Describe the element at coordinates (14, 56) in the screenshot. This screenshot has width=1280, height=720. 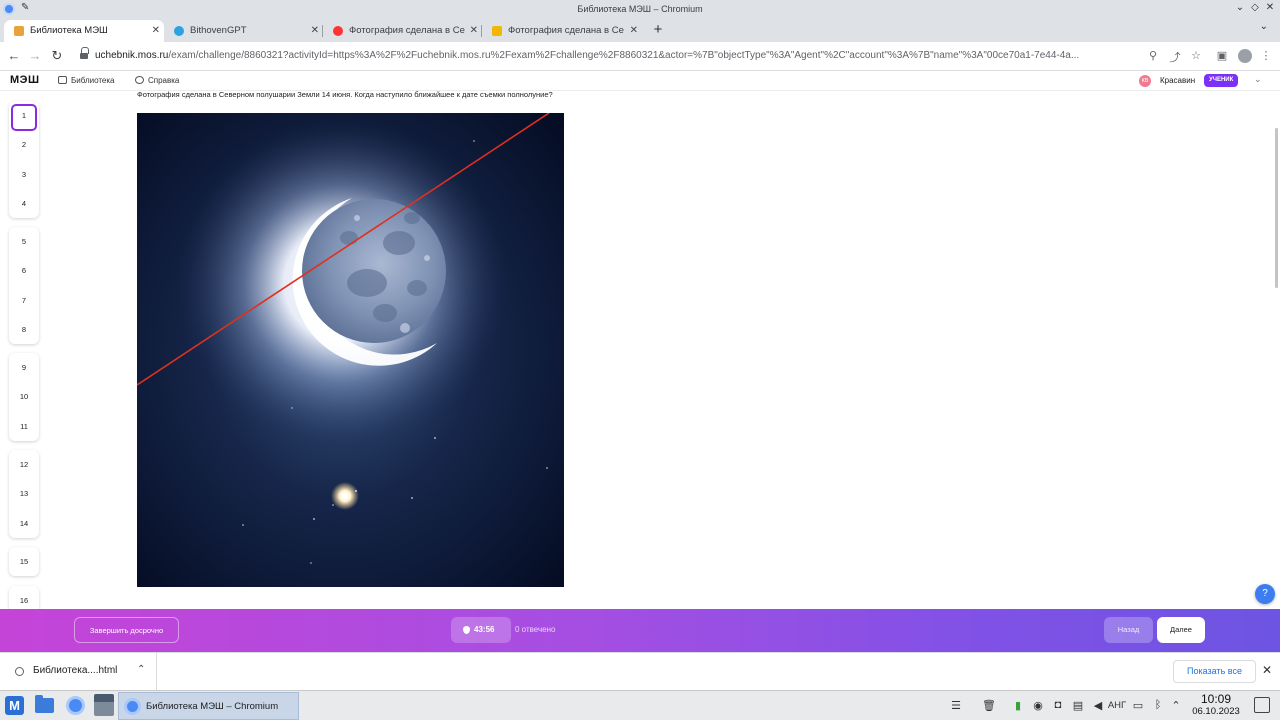
I see `back-arrow-icon: ←` at that location.